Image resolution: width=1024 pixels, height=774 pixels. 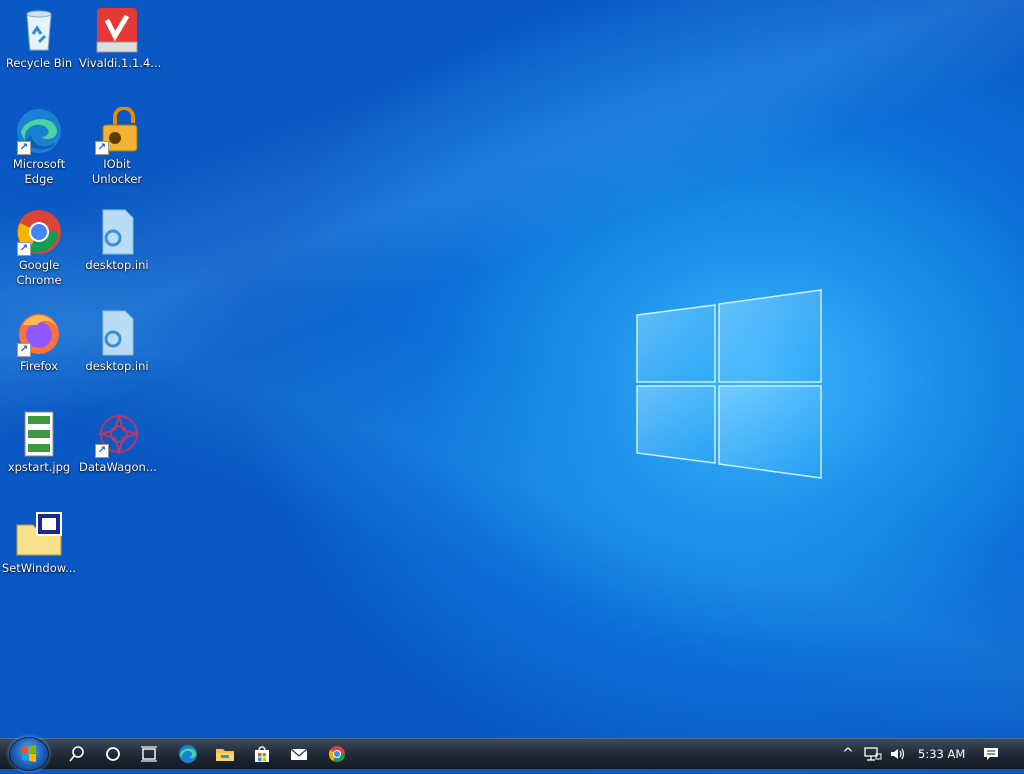 I want to click on store-icon, so click(x=262, y=754).